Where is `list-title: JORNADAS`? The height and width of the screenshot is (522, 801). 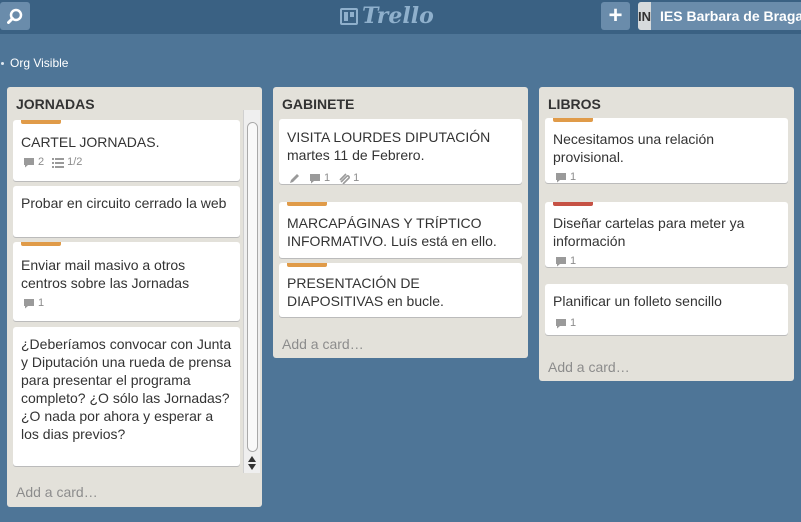
list-title: JORNADAS is located at coordinates (55, 104).